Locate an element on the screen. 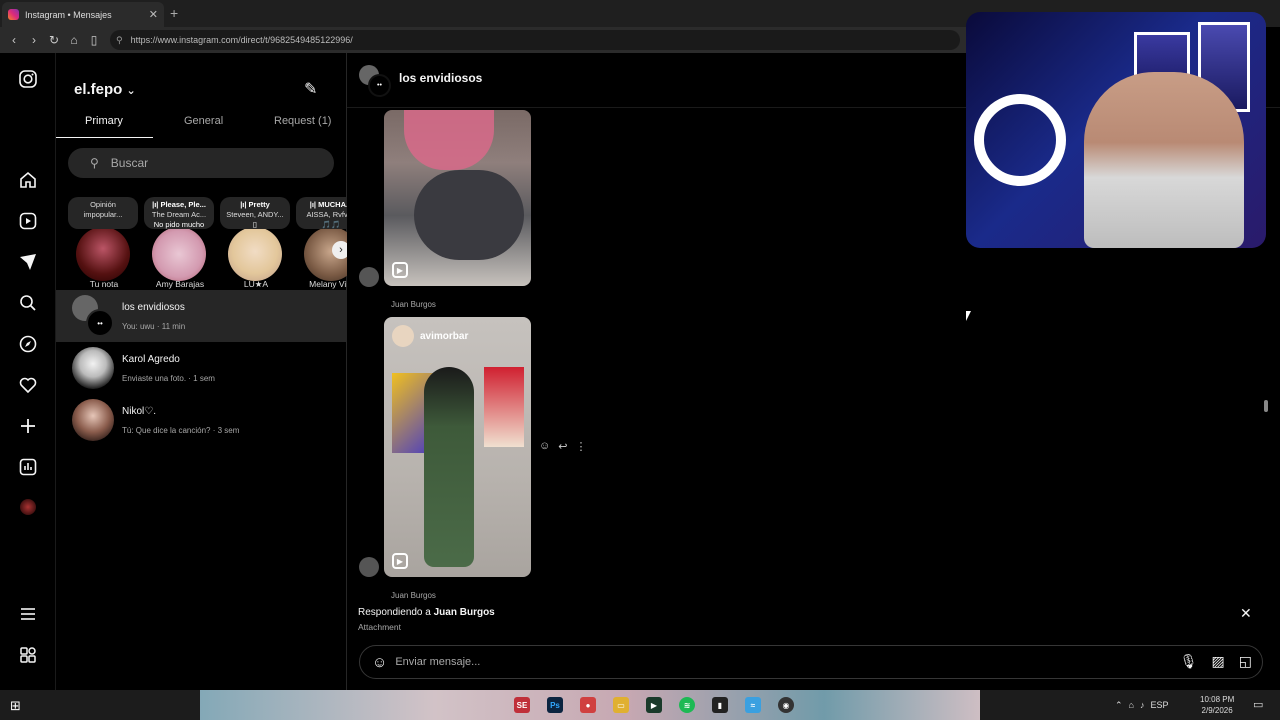 The width and height of the screenshot is (1280, 720). reply-icon: ↩ is located at coordinates (562, 446).